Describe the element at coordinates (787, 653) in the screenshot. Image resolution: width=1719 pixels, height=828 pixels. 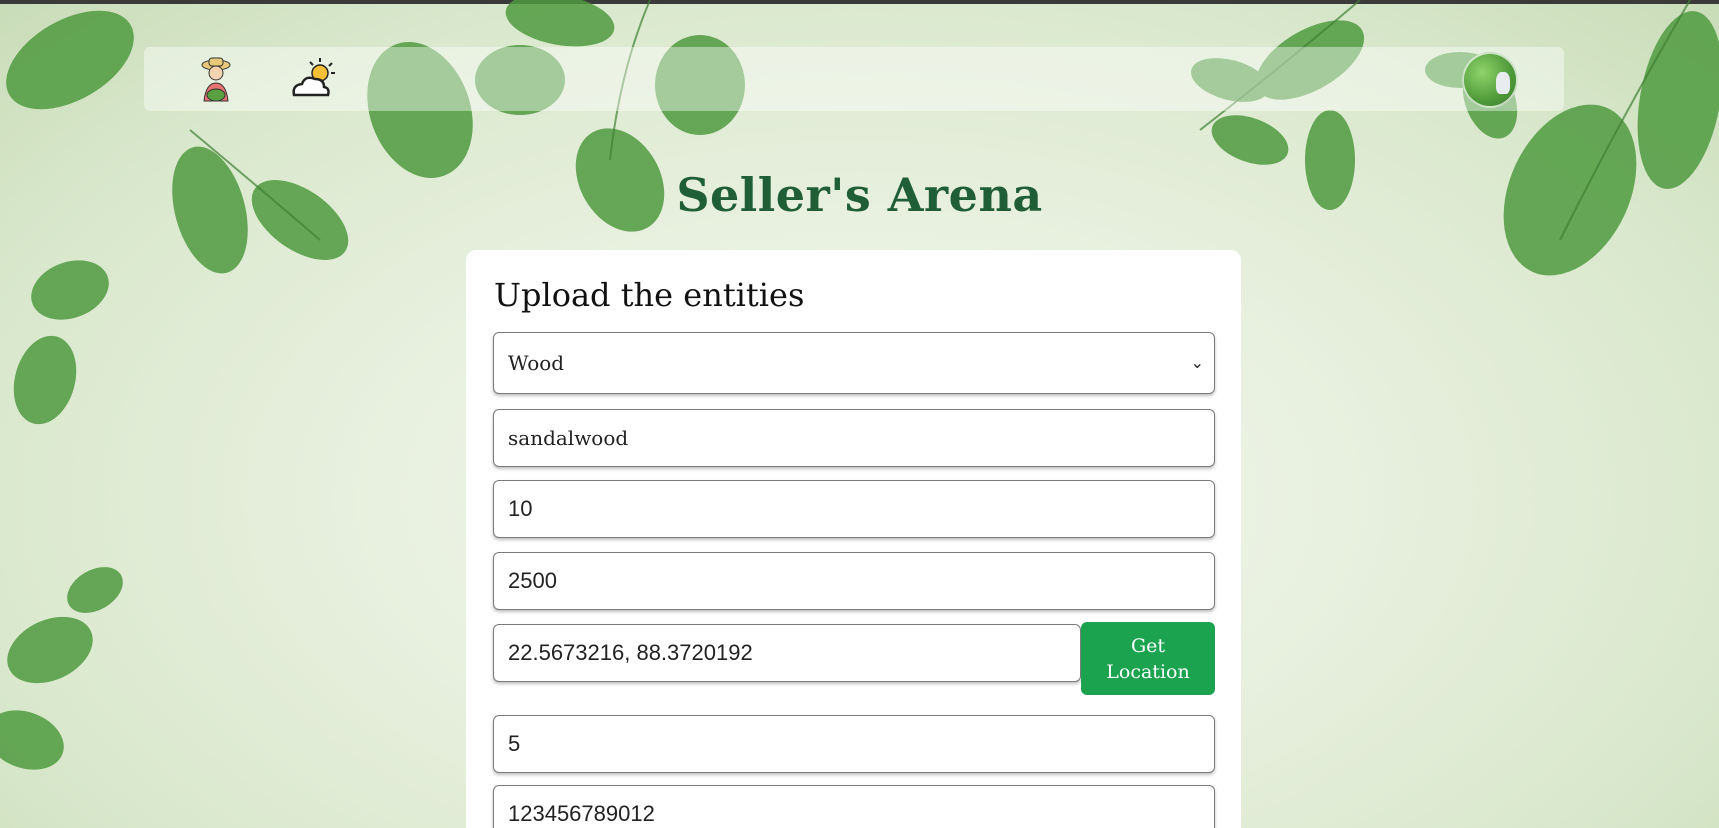
I see `location-field: 22.5673216, 88.3720192` at that location.